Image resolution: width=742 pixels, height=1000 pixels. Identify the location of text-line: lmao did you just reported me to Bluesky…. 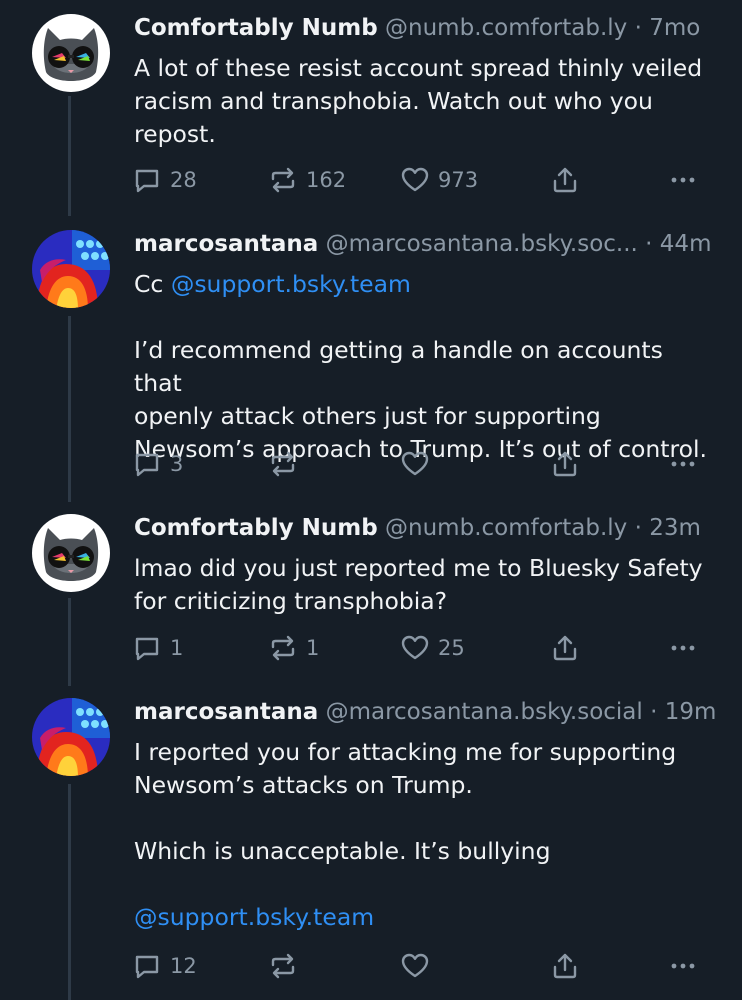
(418, 568).